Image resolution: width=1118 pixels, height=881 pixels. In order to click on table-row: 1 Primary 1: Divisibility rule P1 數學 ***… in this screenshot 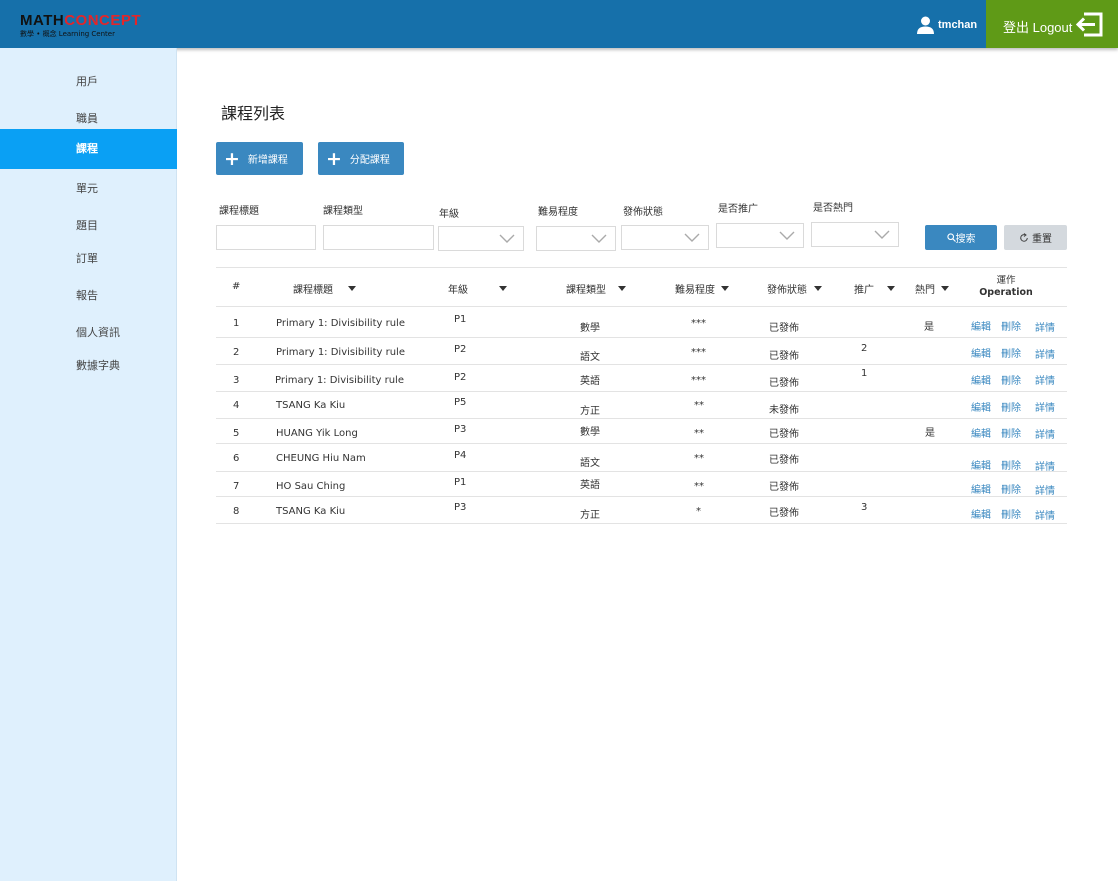, I will do `click(641, 322)`.